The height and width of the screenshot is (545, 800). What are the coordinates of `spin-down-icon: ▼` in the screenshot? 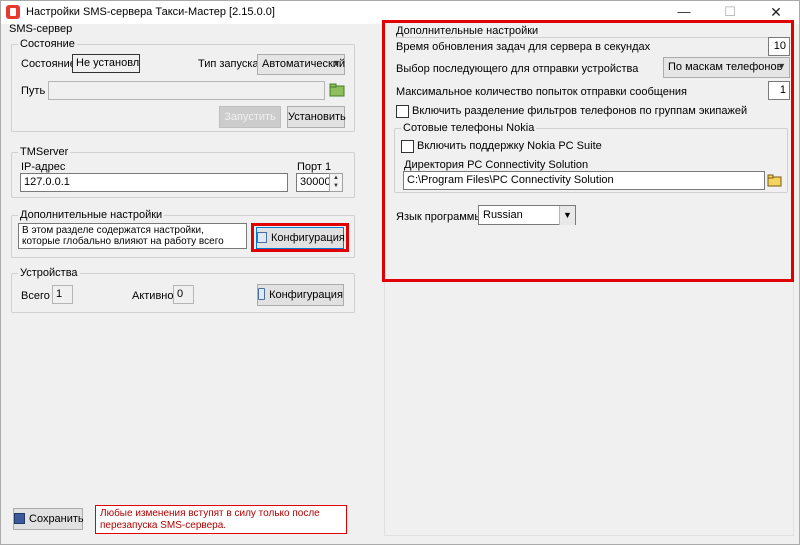 It's located at (336, 186).